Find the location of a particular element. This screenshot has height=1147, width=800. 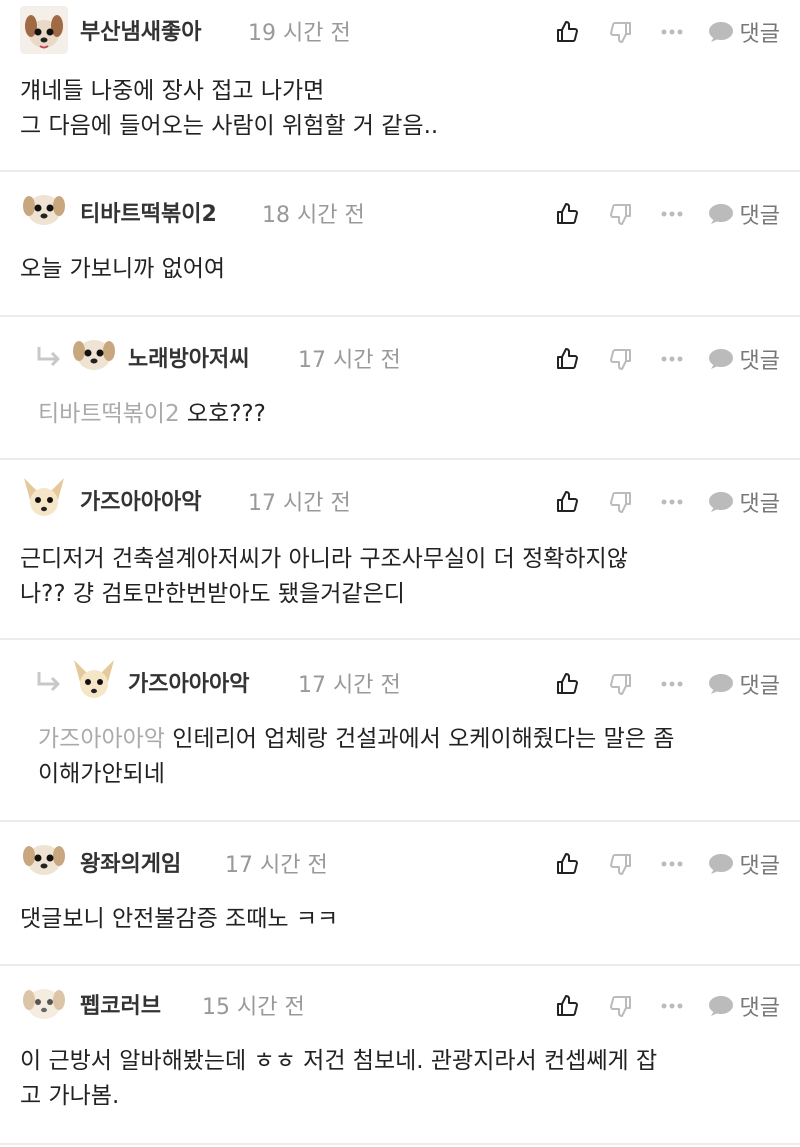

comment-author: 왕좌의게임 is located at coordinates (130, 862).